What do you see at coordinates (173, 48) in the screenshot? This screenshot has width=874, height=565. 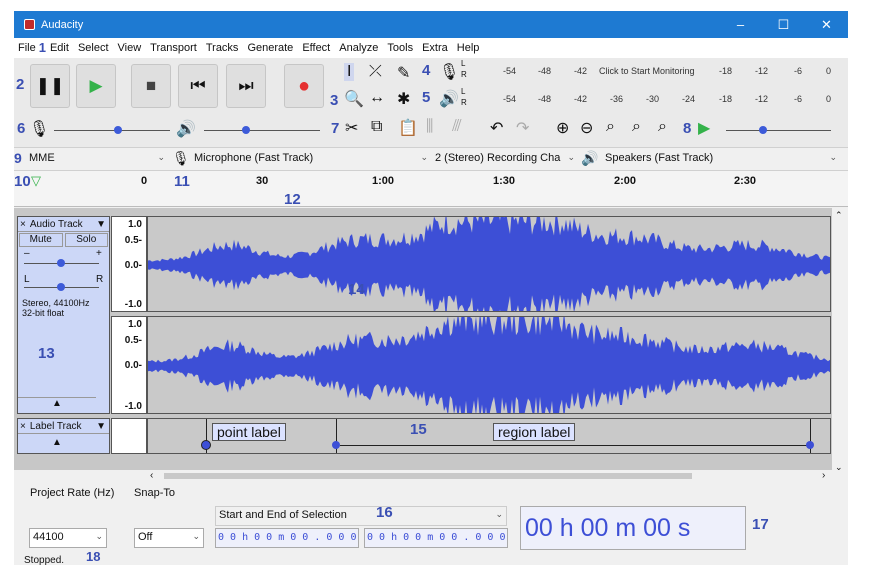 I see `menu-transport: Transport` at bounding box center [173, 48].